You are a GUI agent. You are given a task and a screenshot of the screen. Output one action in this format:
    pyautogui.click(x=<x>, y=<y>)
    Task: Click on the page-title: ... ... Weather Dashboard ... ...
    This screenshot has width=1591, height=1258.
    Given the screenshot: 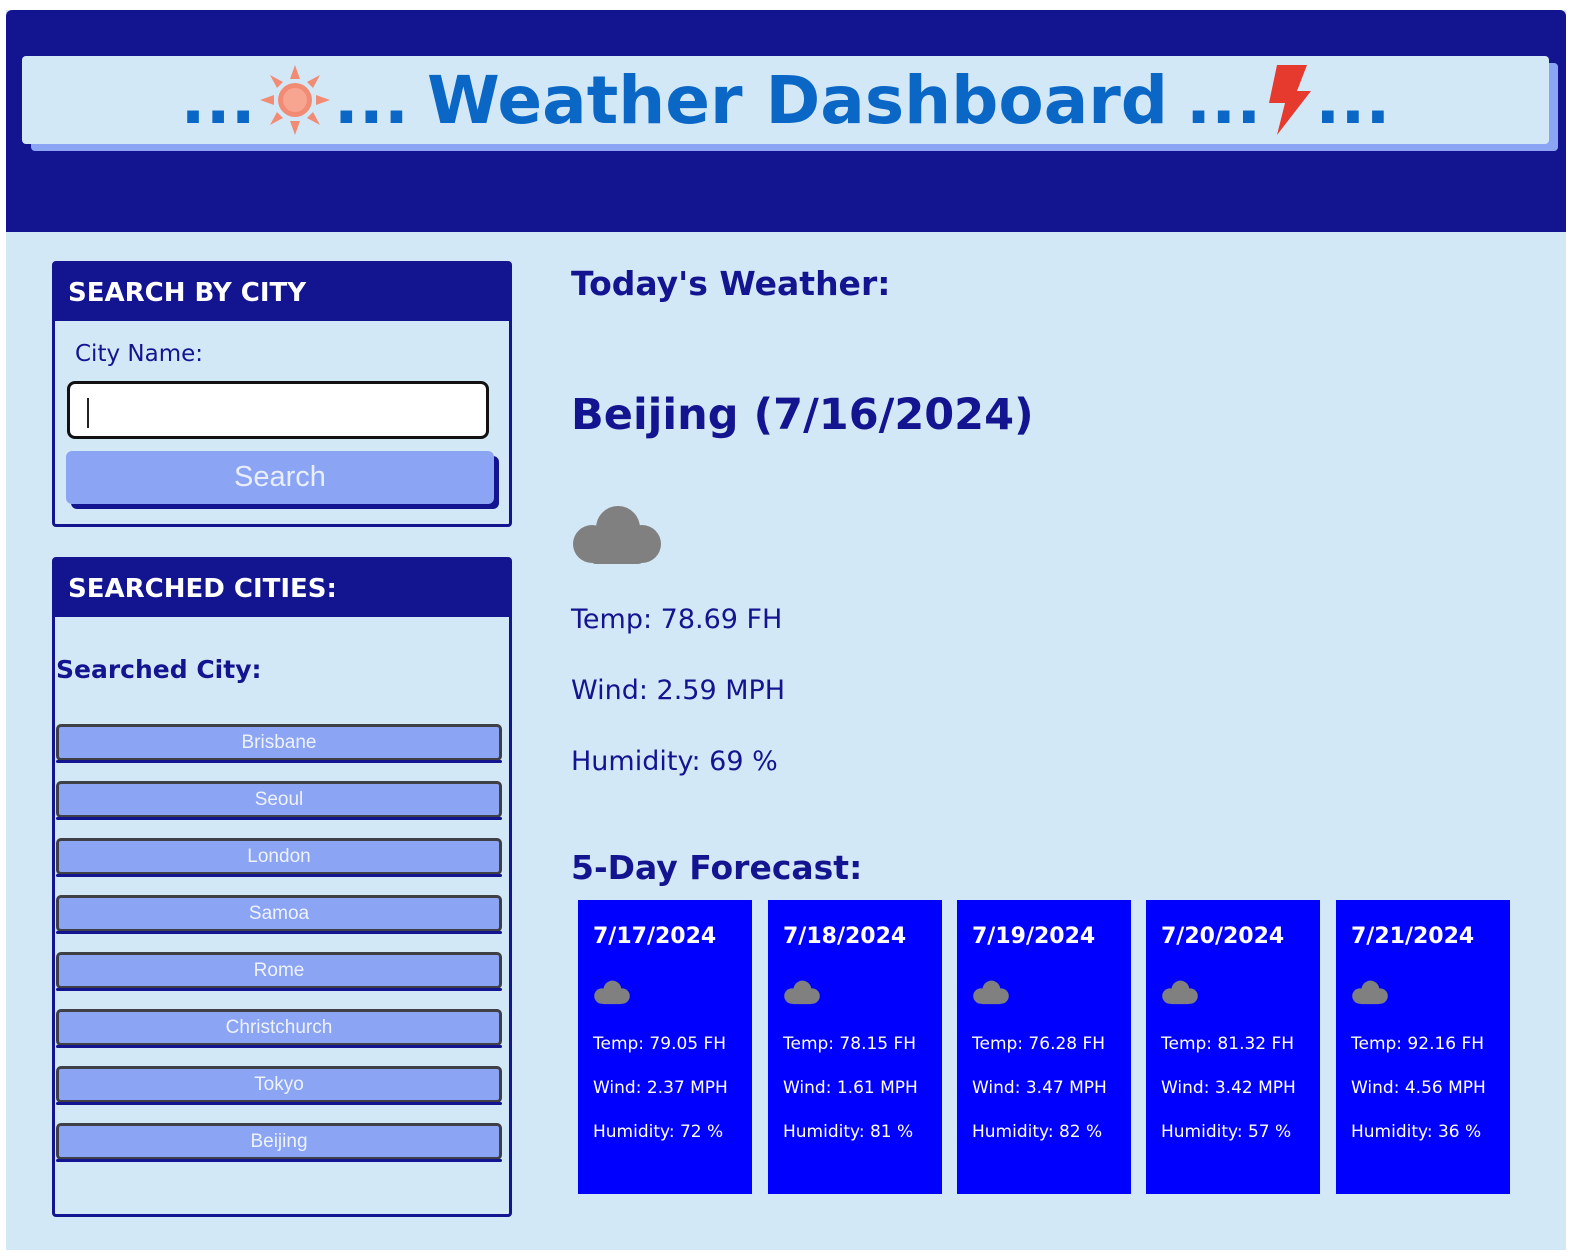 What is the action you would take?
    pyautogui.click(x=785, y=100)
    